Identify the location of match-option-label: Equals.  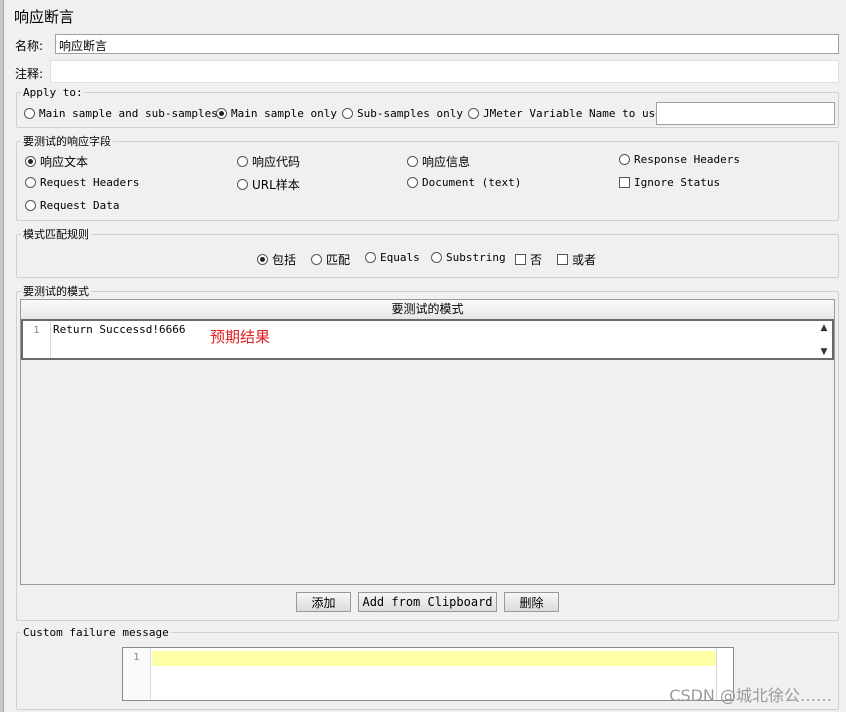
(400, 257).